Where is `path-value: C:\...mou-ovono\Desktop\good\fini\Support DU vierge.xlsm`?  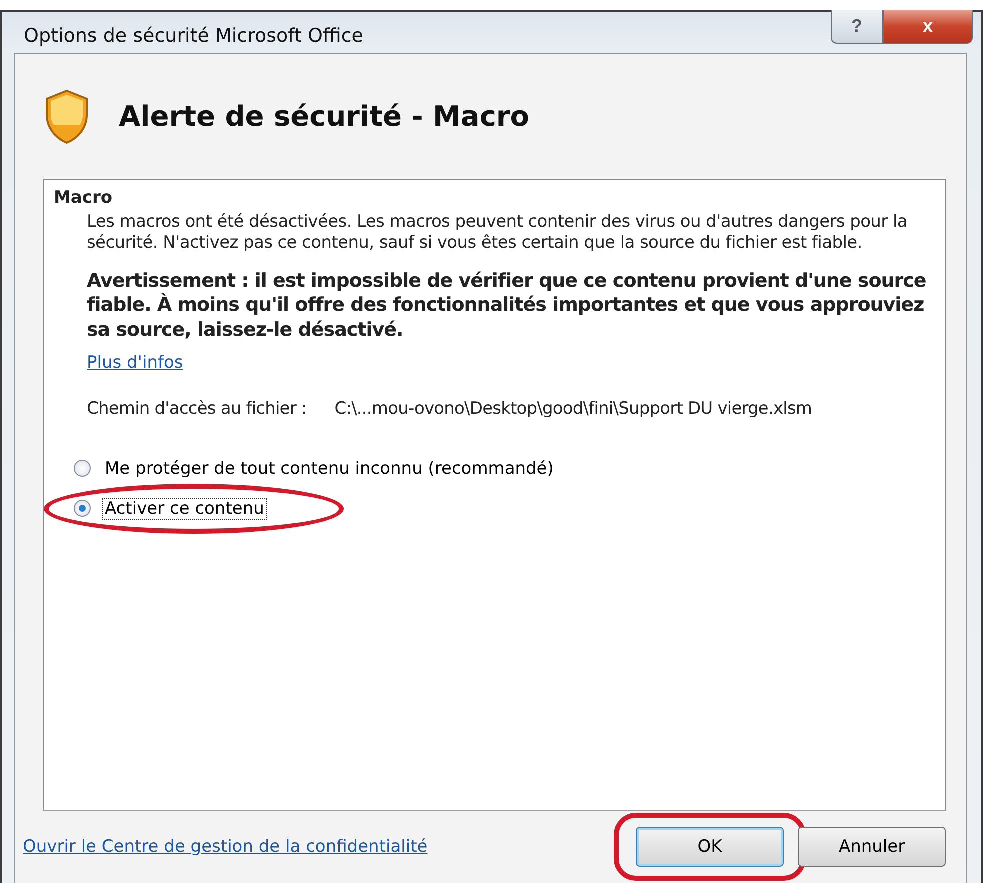 path-value: C:\...mou-ovono\Desktop\good\fini\Support DU vierge.xlsm is located at coordinates (573, 408).